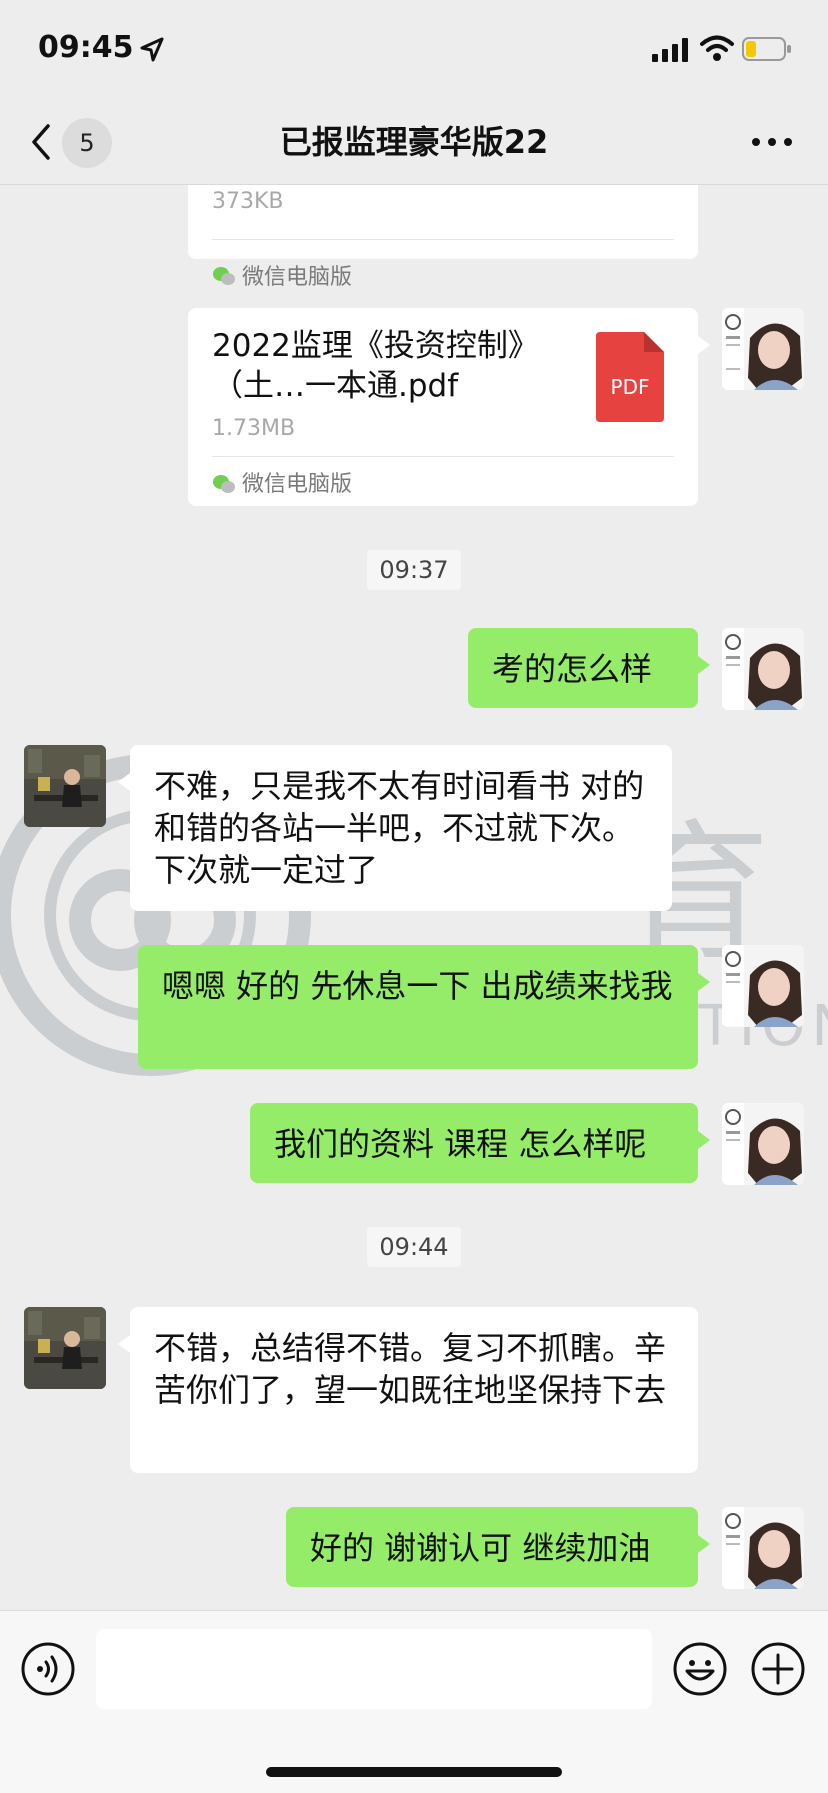 The height and width of the screenshot is (1793, 828). I want to click on home-indicator, so click(414, 1772).